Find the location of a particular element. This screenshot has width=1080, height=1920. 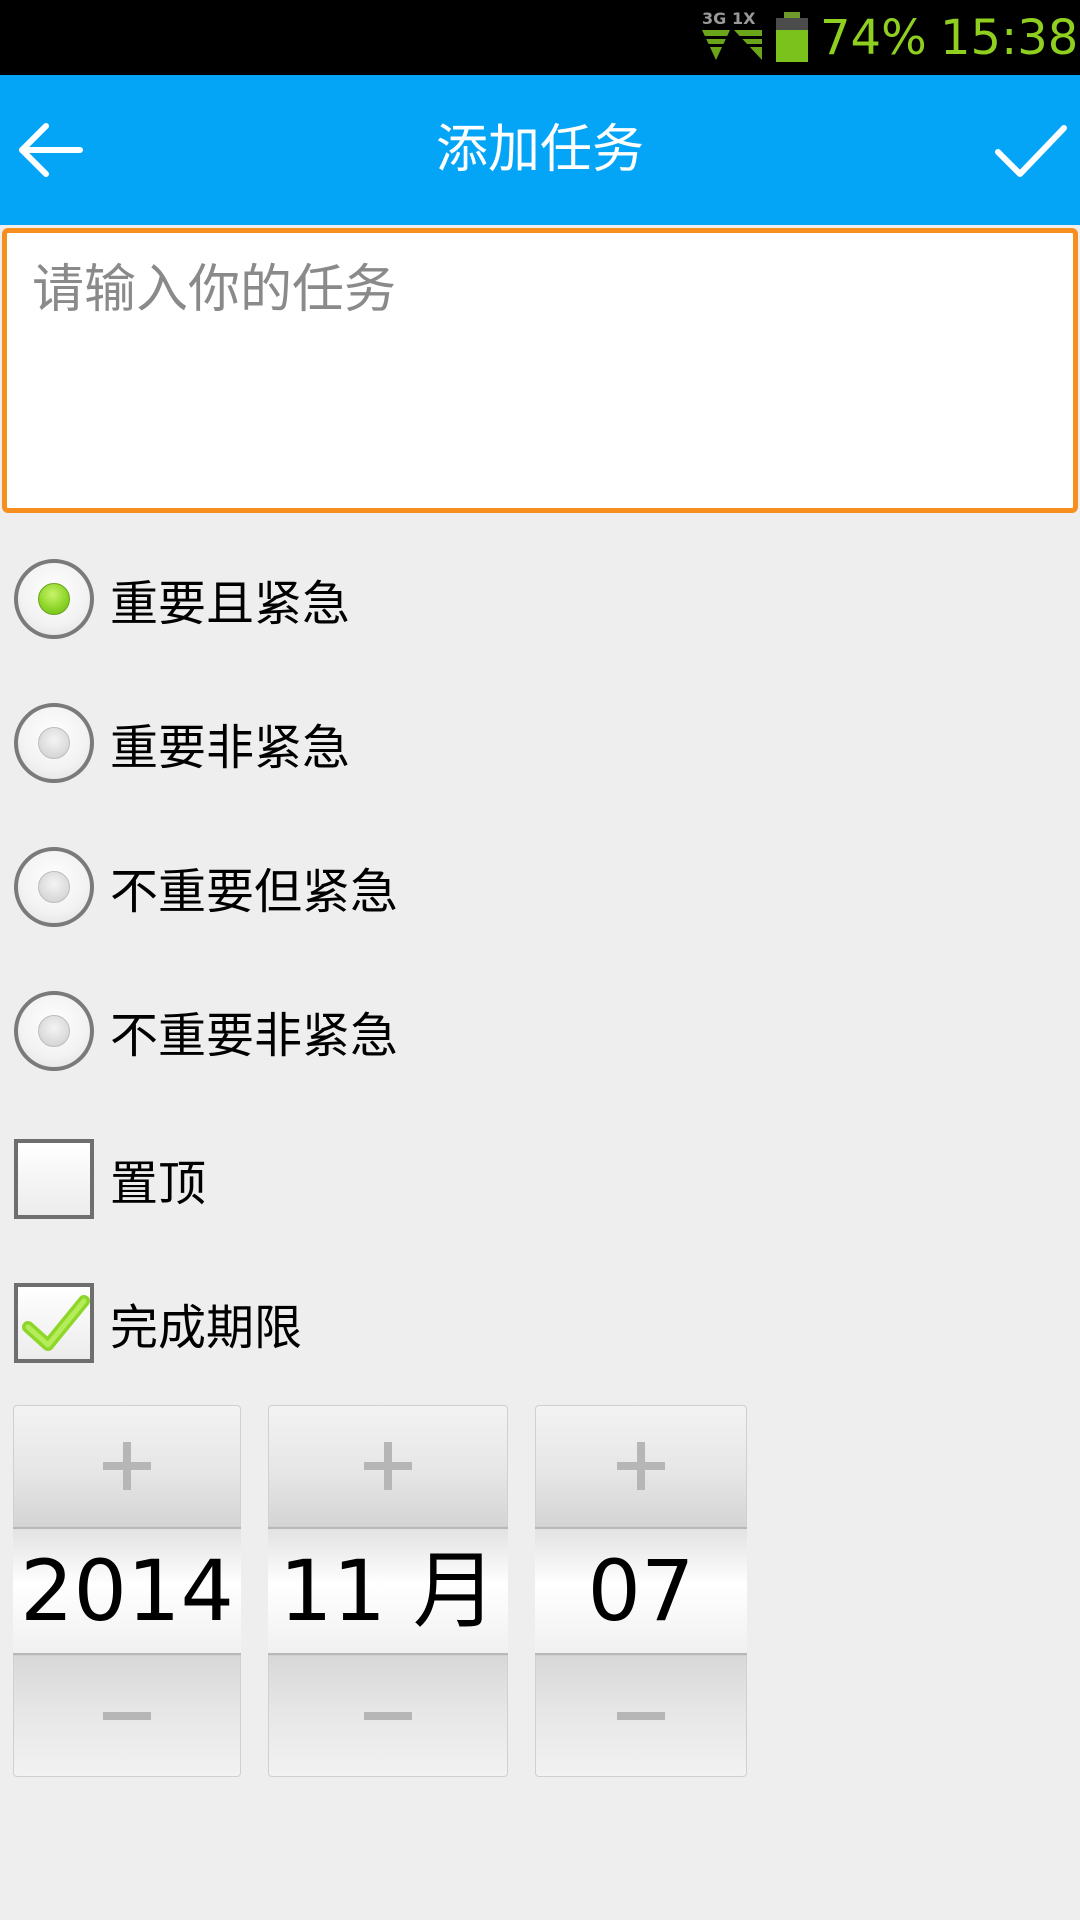

priority-option-important-not-urgent: 重要非紧急 is located at coordinates (182, 743).